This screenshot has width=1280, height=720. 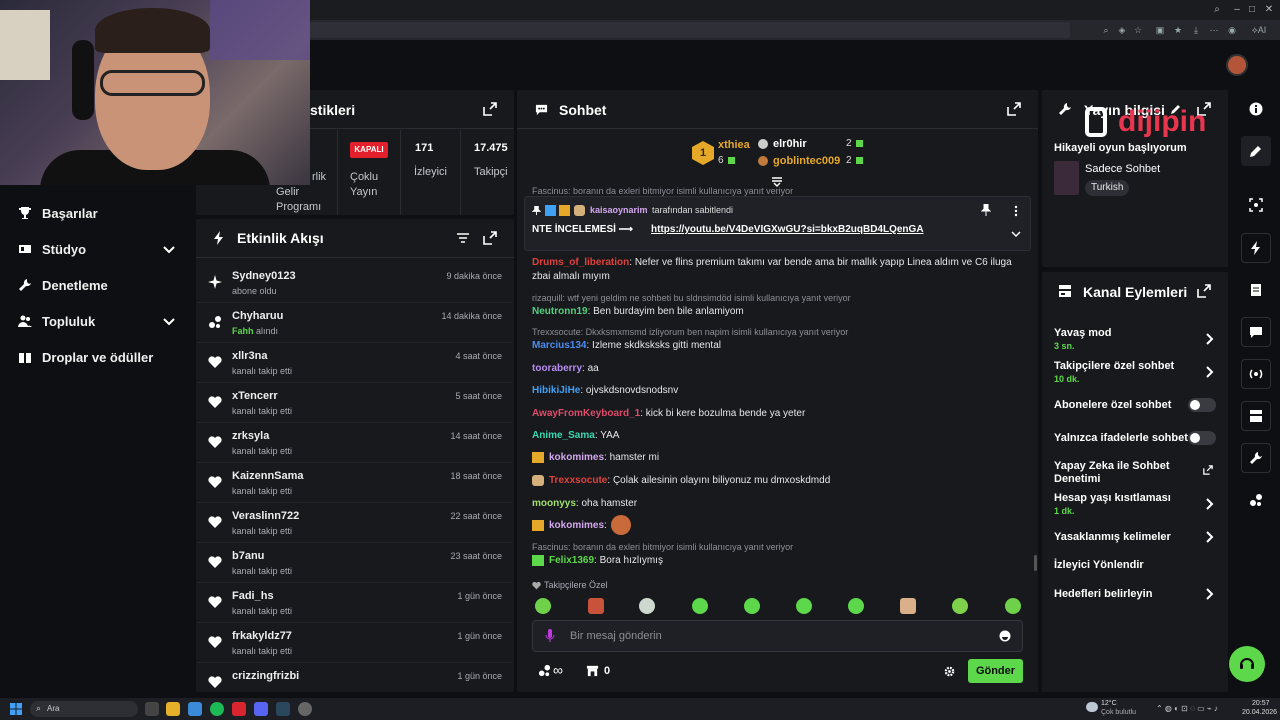 What do you see at coordinates (264, 276) in the screenshot?
I see `feed-username: Sydney0123` at bounding box center [264, 276].